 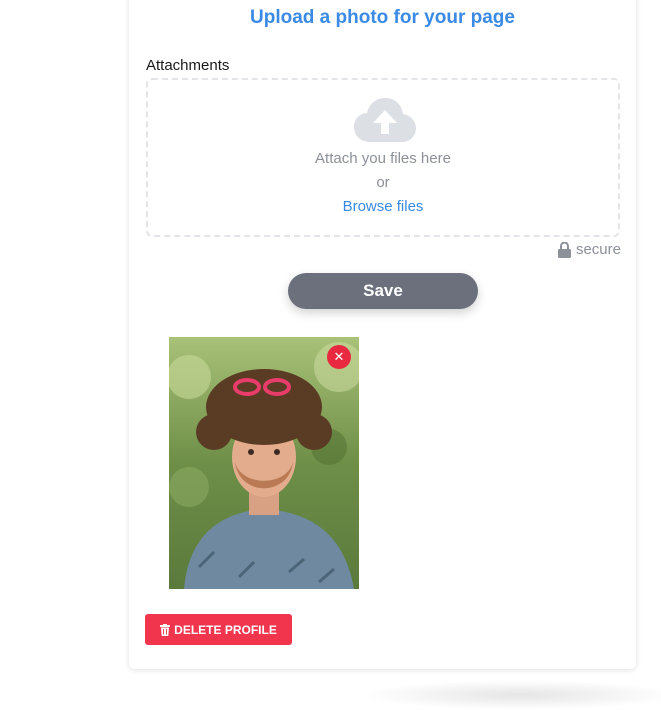 What do you see at coordinates (165, 629) in the screenshot?
I see `trash-icon` at bounding box center [165, 629].